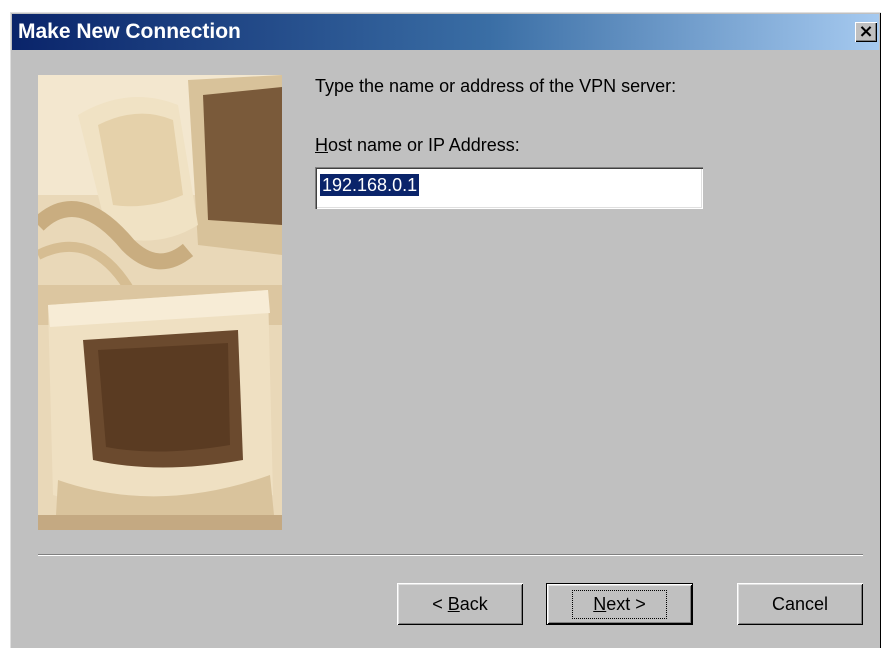  I want to click on host-address-input: 192.168.0.1, so click(509, 188).